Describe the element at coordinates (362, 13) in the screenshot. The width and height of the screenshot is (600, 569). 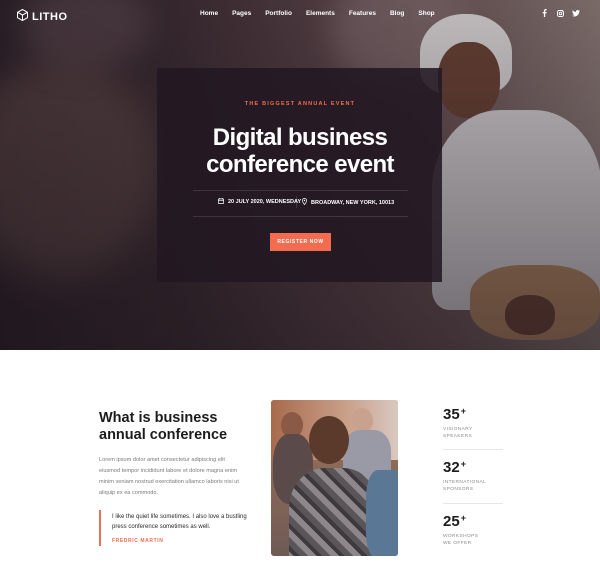
I see `menu-item-features: Features` at that location.